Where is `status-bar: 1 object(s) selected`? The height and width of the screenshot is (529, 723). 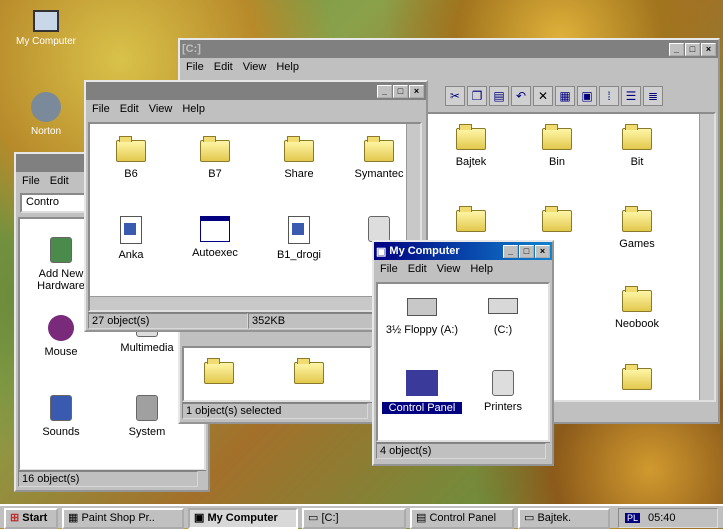 status-bar: 1 object(s) selected is located at coordinates (277, 411).